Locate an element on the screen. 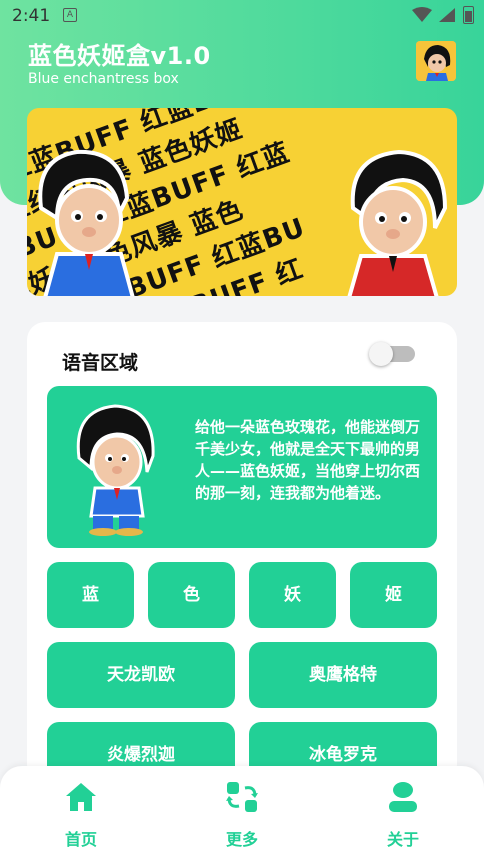 Image resolution: width=484 pixels, height=860 pixels. voice-section-title: 语音区域 is located at coordinates (100, 363).